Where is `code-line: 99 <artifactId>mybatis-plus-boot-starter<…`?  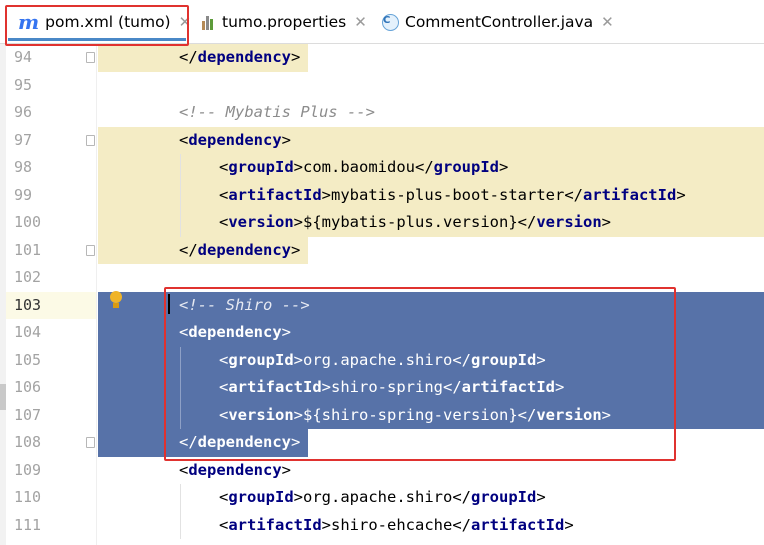
code-line: 99 <artifactId>mybatis-plus-boot-starter<… is located at coordinates (382, 196).